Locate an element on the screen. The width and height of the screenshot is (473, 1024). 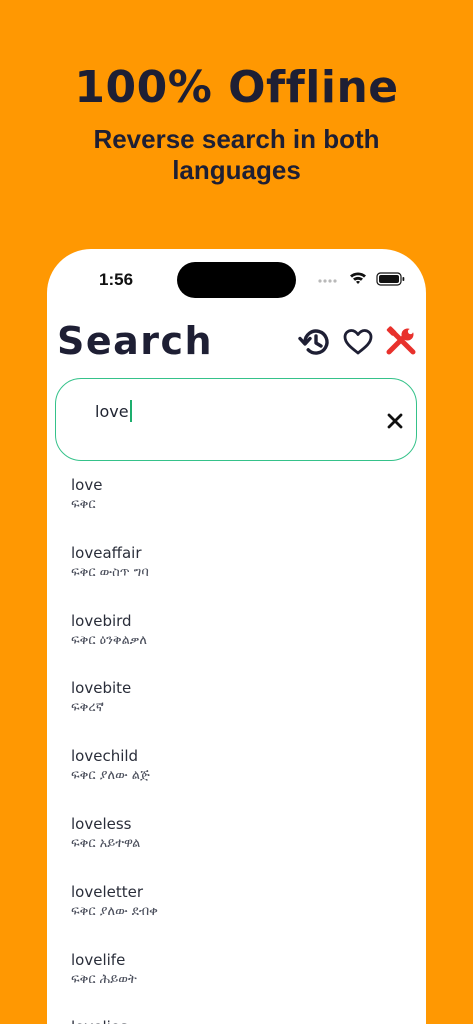
result-amharic: ፍቅር ሕይወት is located at coordinates (104, 979).